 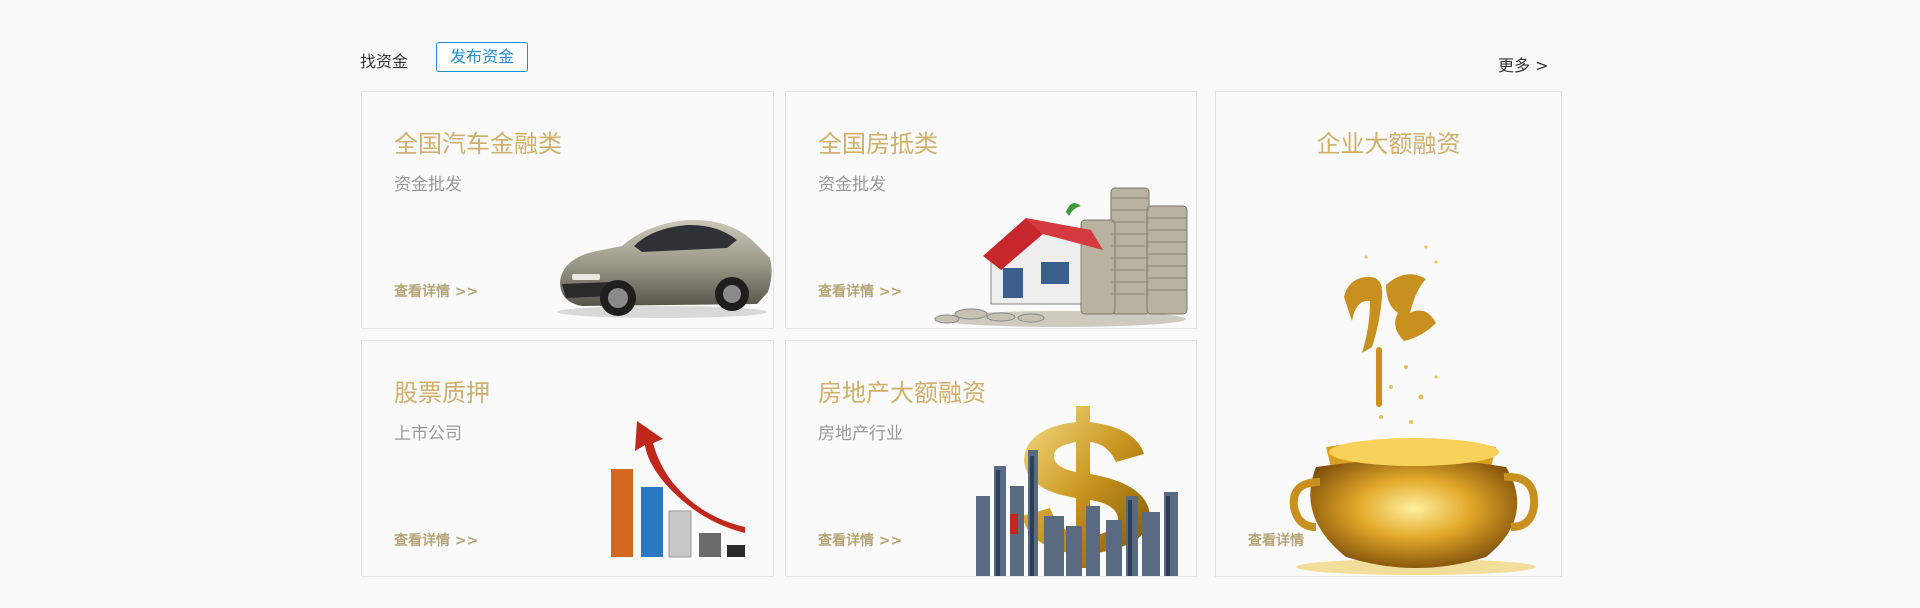 What do you see at coordinates (1414, 410) in the screenshot?
I see `golden-pot-icon` at bounding box center [1414, 410].